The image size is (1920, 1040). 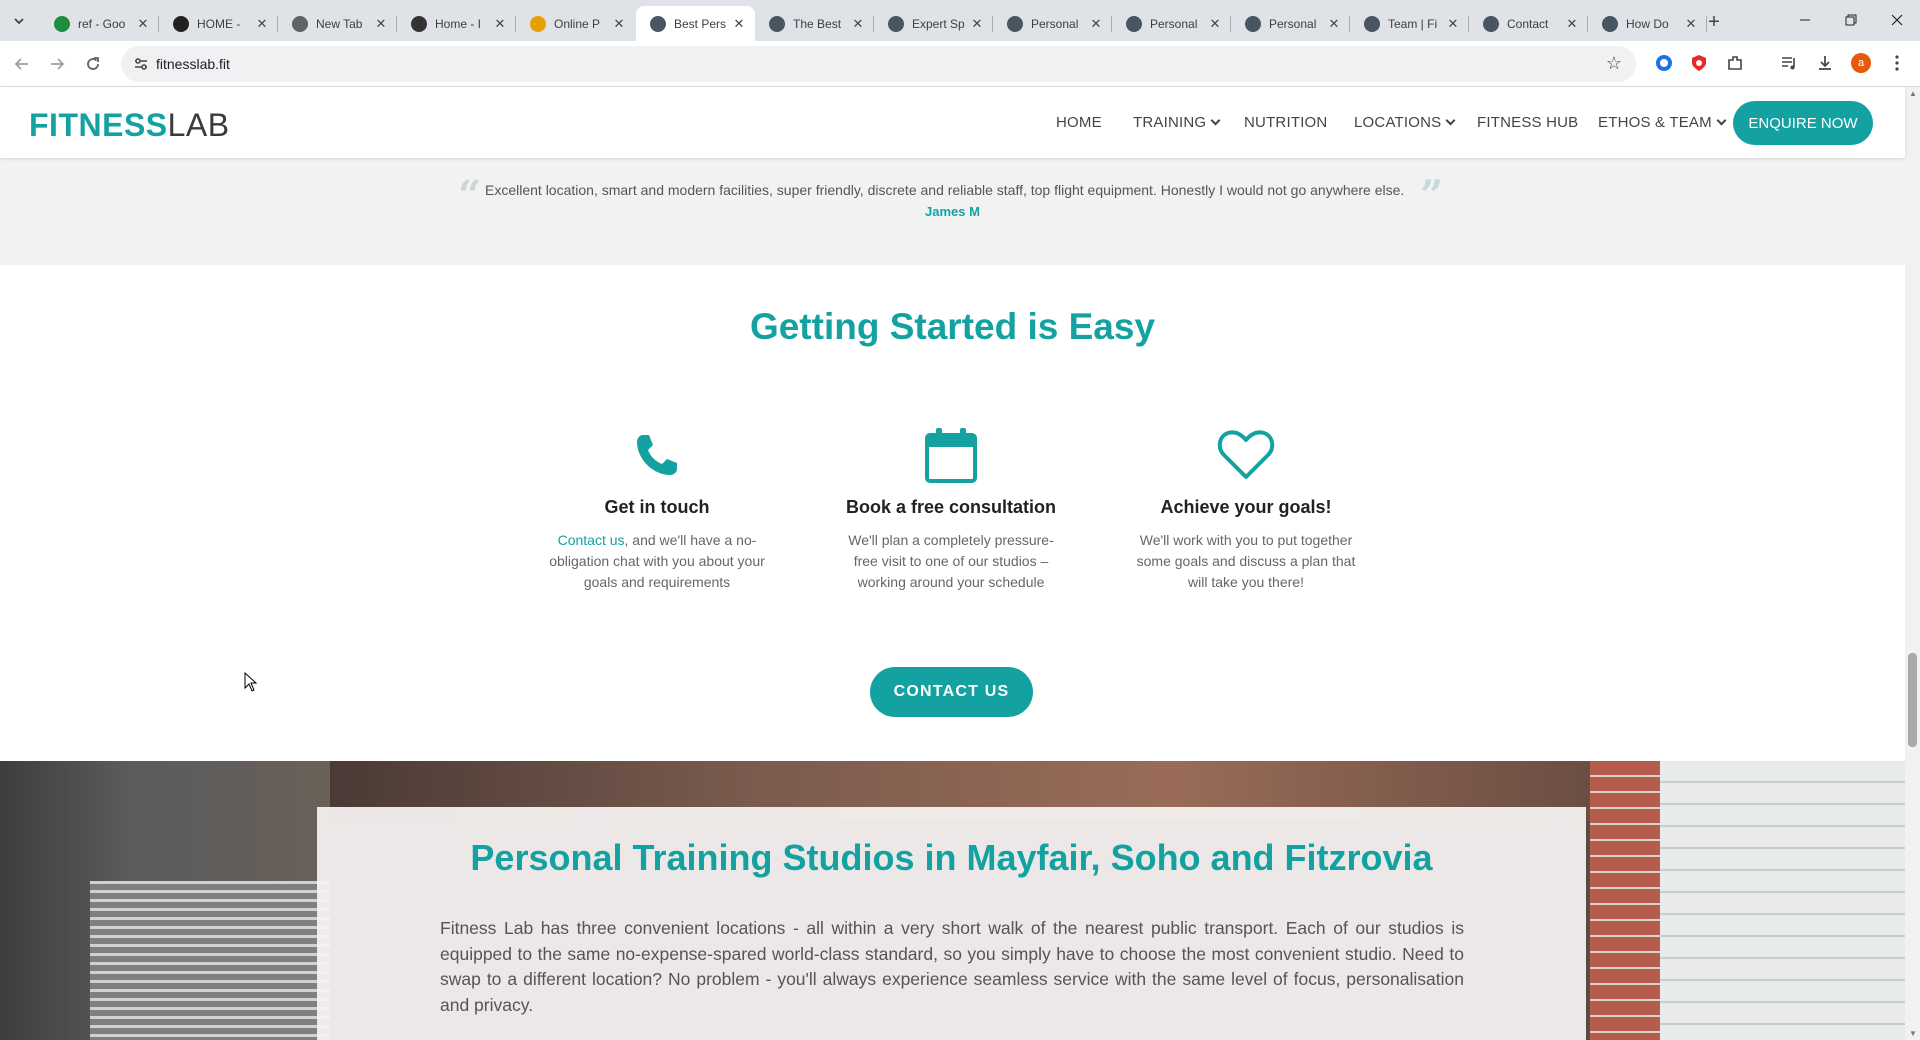 I want to click on browser-tab: Online P ✕, so click(x=575, y=23).